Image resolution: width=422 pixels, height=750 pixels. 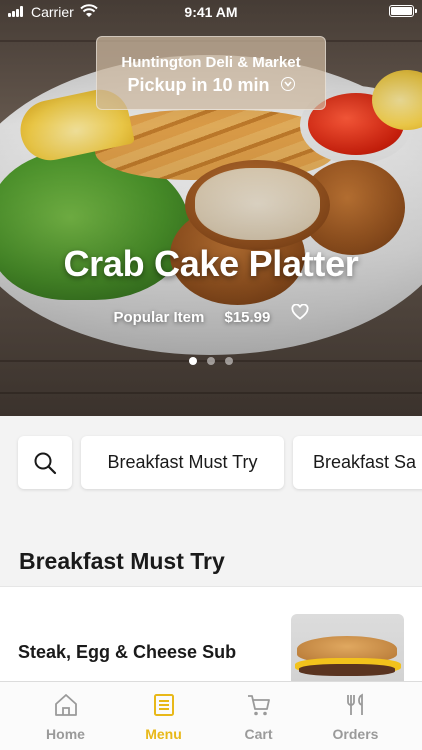 I want to click on search-button, so click(x=45, y=462).